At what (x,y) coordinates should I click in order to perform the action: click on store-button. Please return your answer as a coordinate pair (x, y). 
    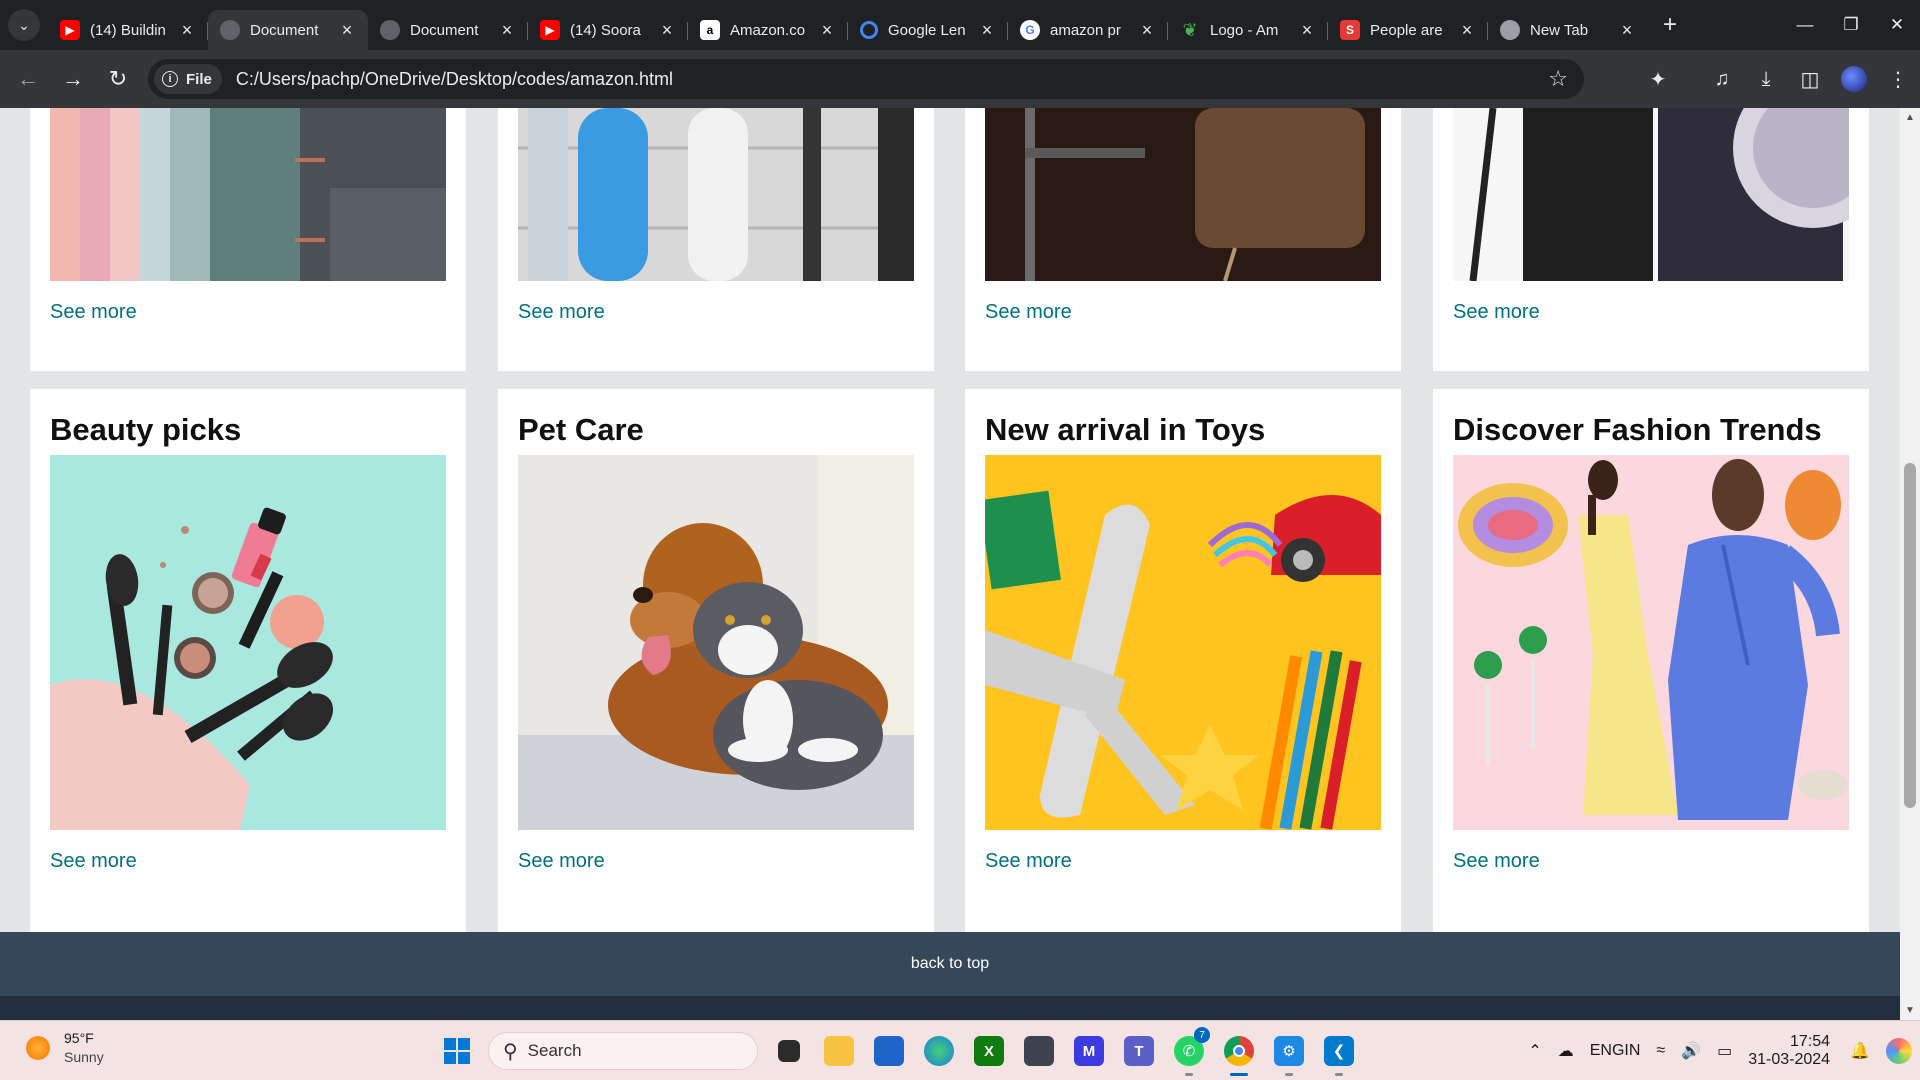
    Looking at the image, I should click on (889, 1050).